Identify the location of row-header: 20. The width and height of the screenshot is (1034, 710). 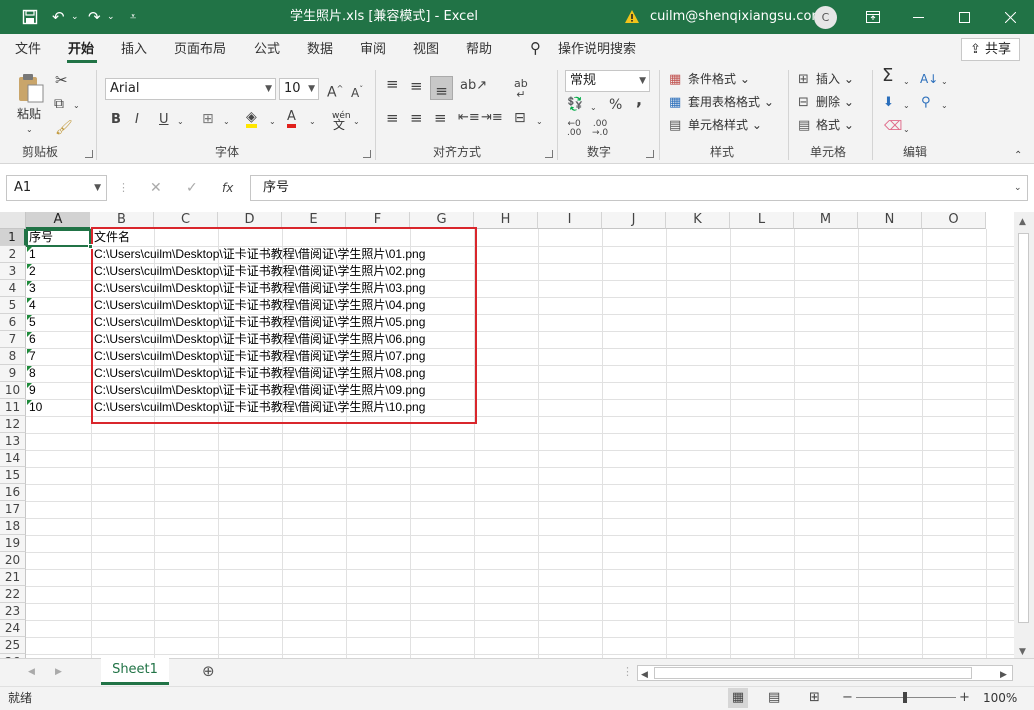
(13, 560).